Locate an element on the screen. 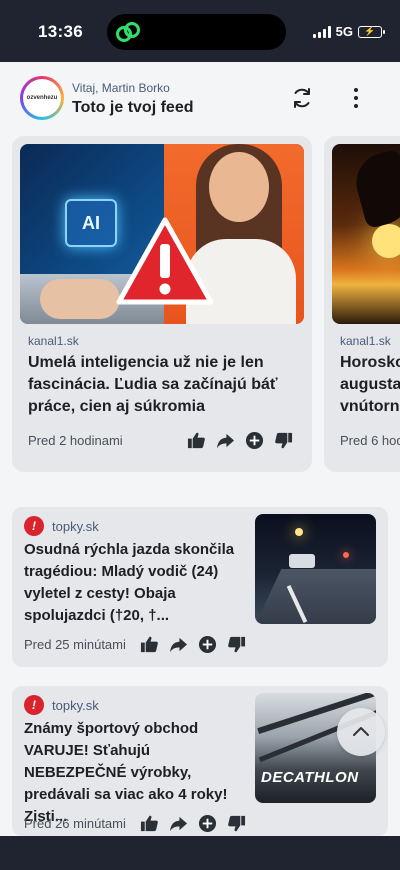 Image resolution: width=400 pixels, height=870 pixels. article-image: AI is located at coordinates (162, 234).